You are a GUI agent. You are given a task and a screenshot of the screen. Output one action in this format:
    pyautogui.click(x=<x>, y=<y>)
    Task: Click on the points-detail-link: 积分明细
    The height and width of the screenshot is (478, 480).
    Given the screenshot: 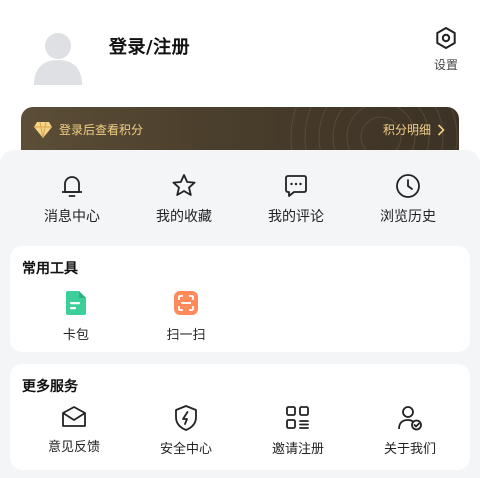 What is the action you would take?
    pyautogui.click(x=414, y=129)
    